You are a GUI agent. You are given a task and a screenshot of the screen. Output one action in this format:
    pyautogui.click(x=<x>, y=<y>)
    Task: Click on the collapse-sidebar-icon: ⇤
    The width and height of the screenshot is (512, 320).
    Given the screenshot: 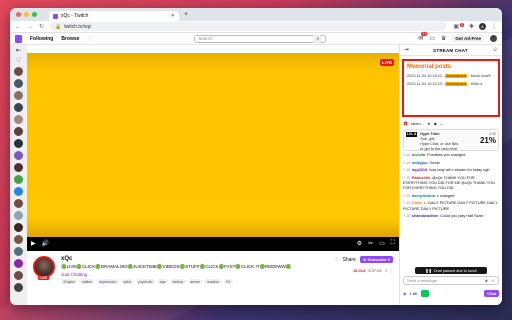 What is the action you would take?
    pyautogui.click(x=18, y=50)
    